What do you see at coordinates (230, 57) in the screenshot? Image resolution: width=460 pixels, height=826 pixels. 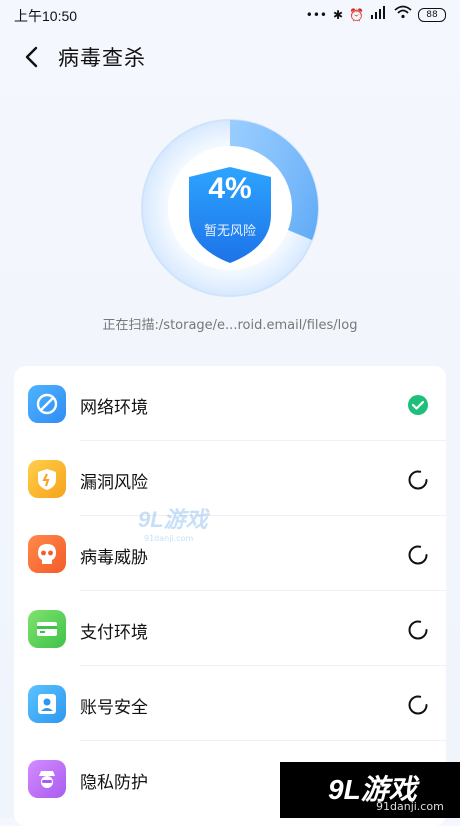 I see `header: 病毒查杀` at bounding box center [230, 57].